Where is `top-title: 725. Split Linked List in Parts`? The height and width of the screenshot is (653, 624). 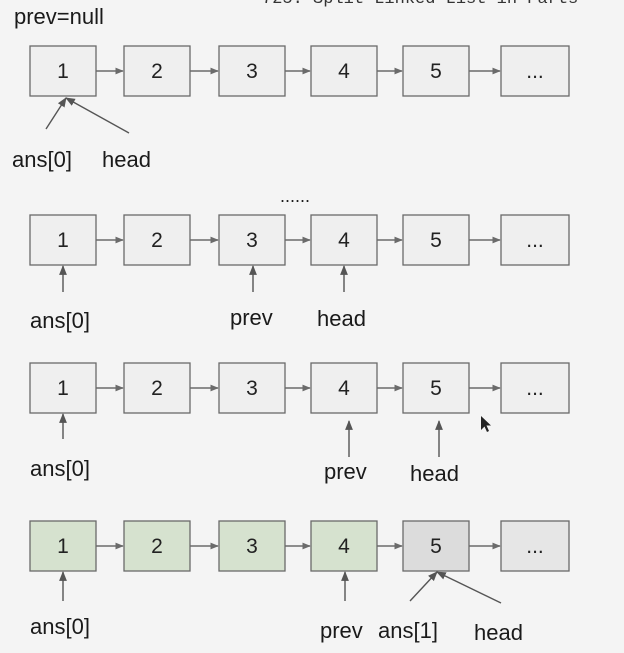
top-title: 725. Split Linked List in Parts is located at coordinates (420, 4).